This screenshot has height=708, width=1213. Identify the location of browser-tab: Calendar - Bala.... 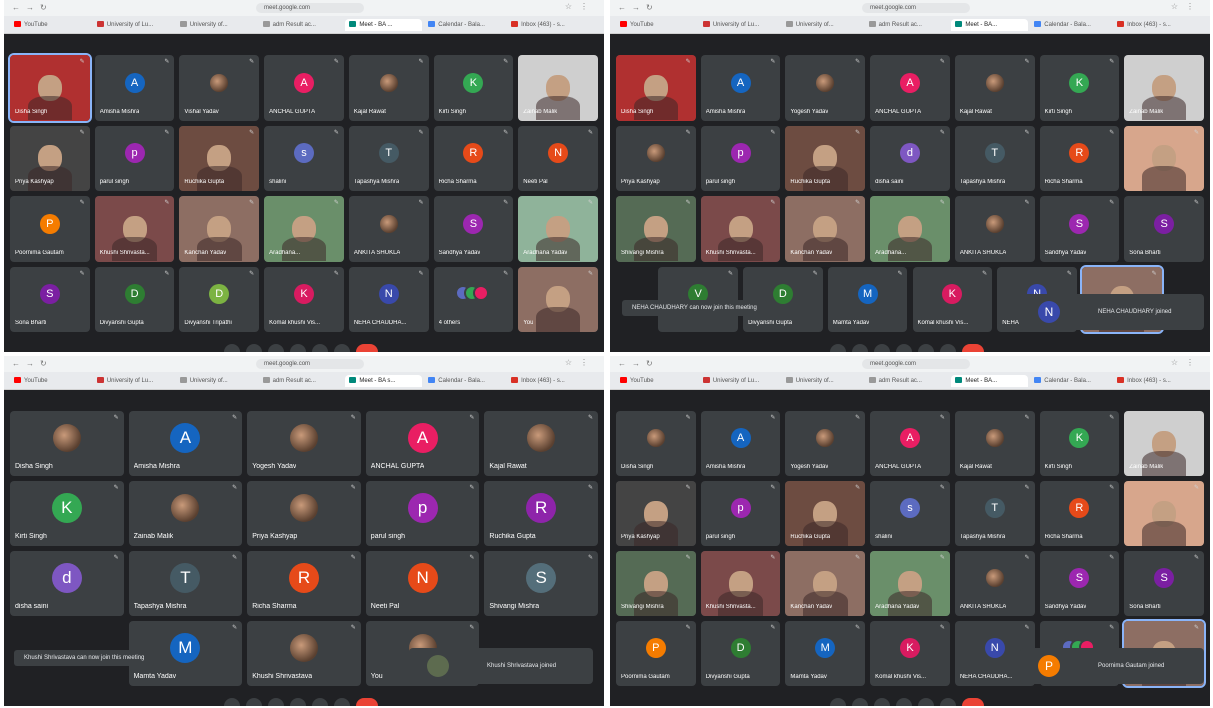
(1072, 381).